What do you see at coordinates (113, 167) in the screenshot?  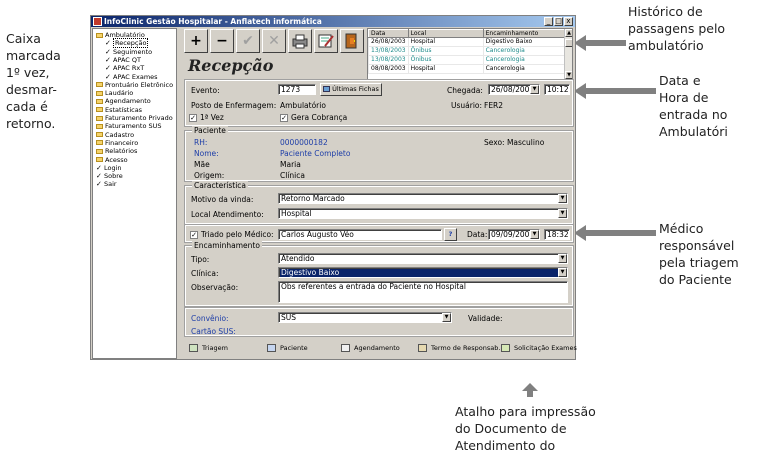 I see `tree-item-label: Login` at bounding box center [113, 167].